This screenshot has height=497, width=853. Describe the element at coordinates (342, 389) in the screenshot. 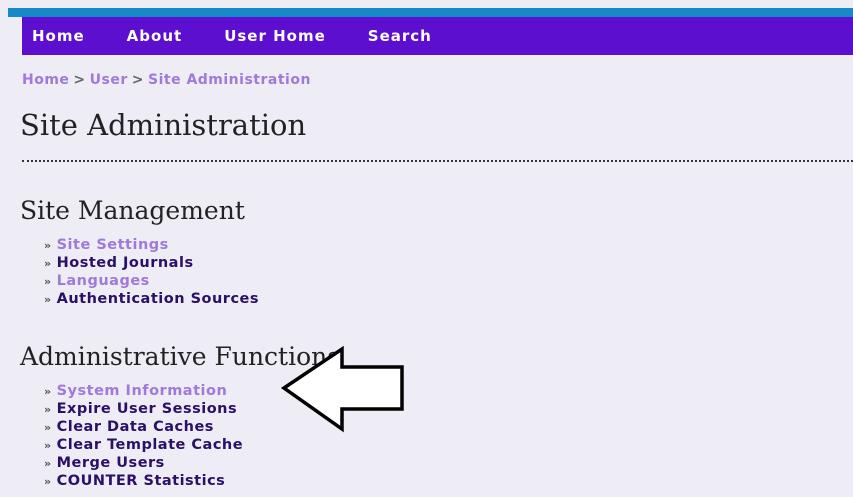

I see `left-arrow-icon` at that location.